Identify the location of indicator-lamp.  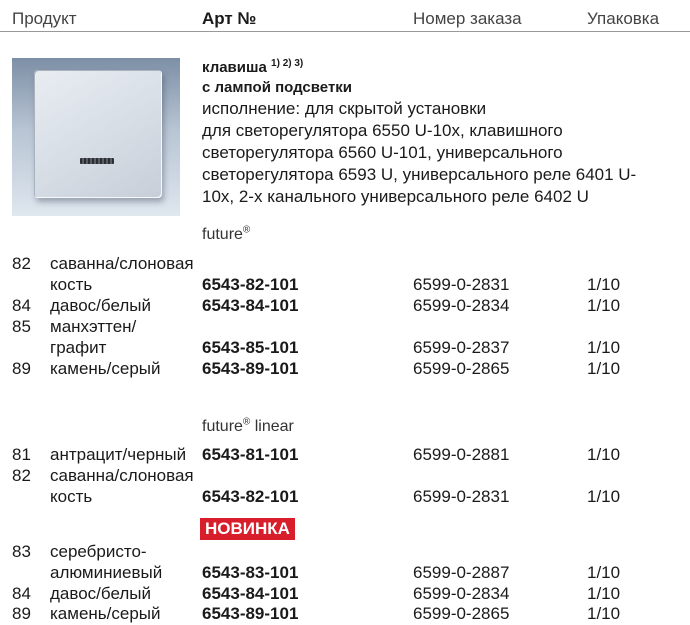
(97, 161).